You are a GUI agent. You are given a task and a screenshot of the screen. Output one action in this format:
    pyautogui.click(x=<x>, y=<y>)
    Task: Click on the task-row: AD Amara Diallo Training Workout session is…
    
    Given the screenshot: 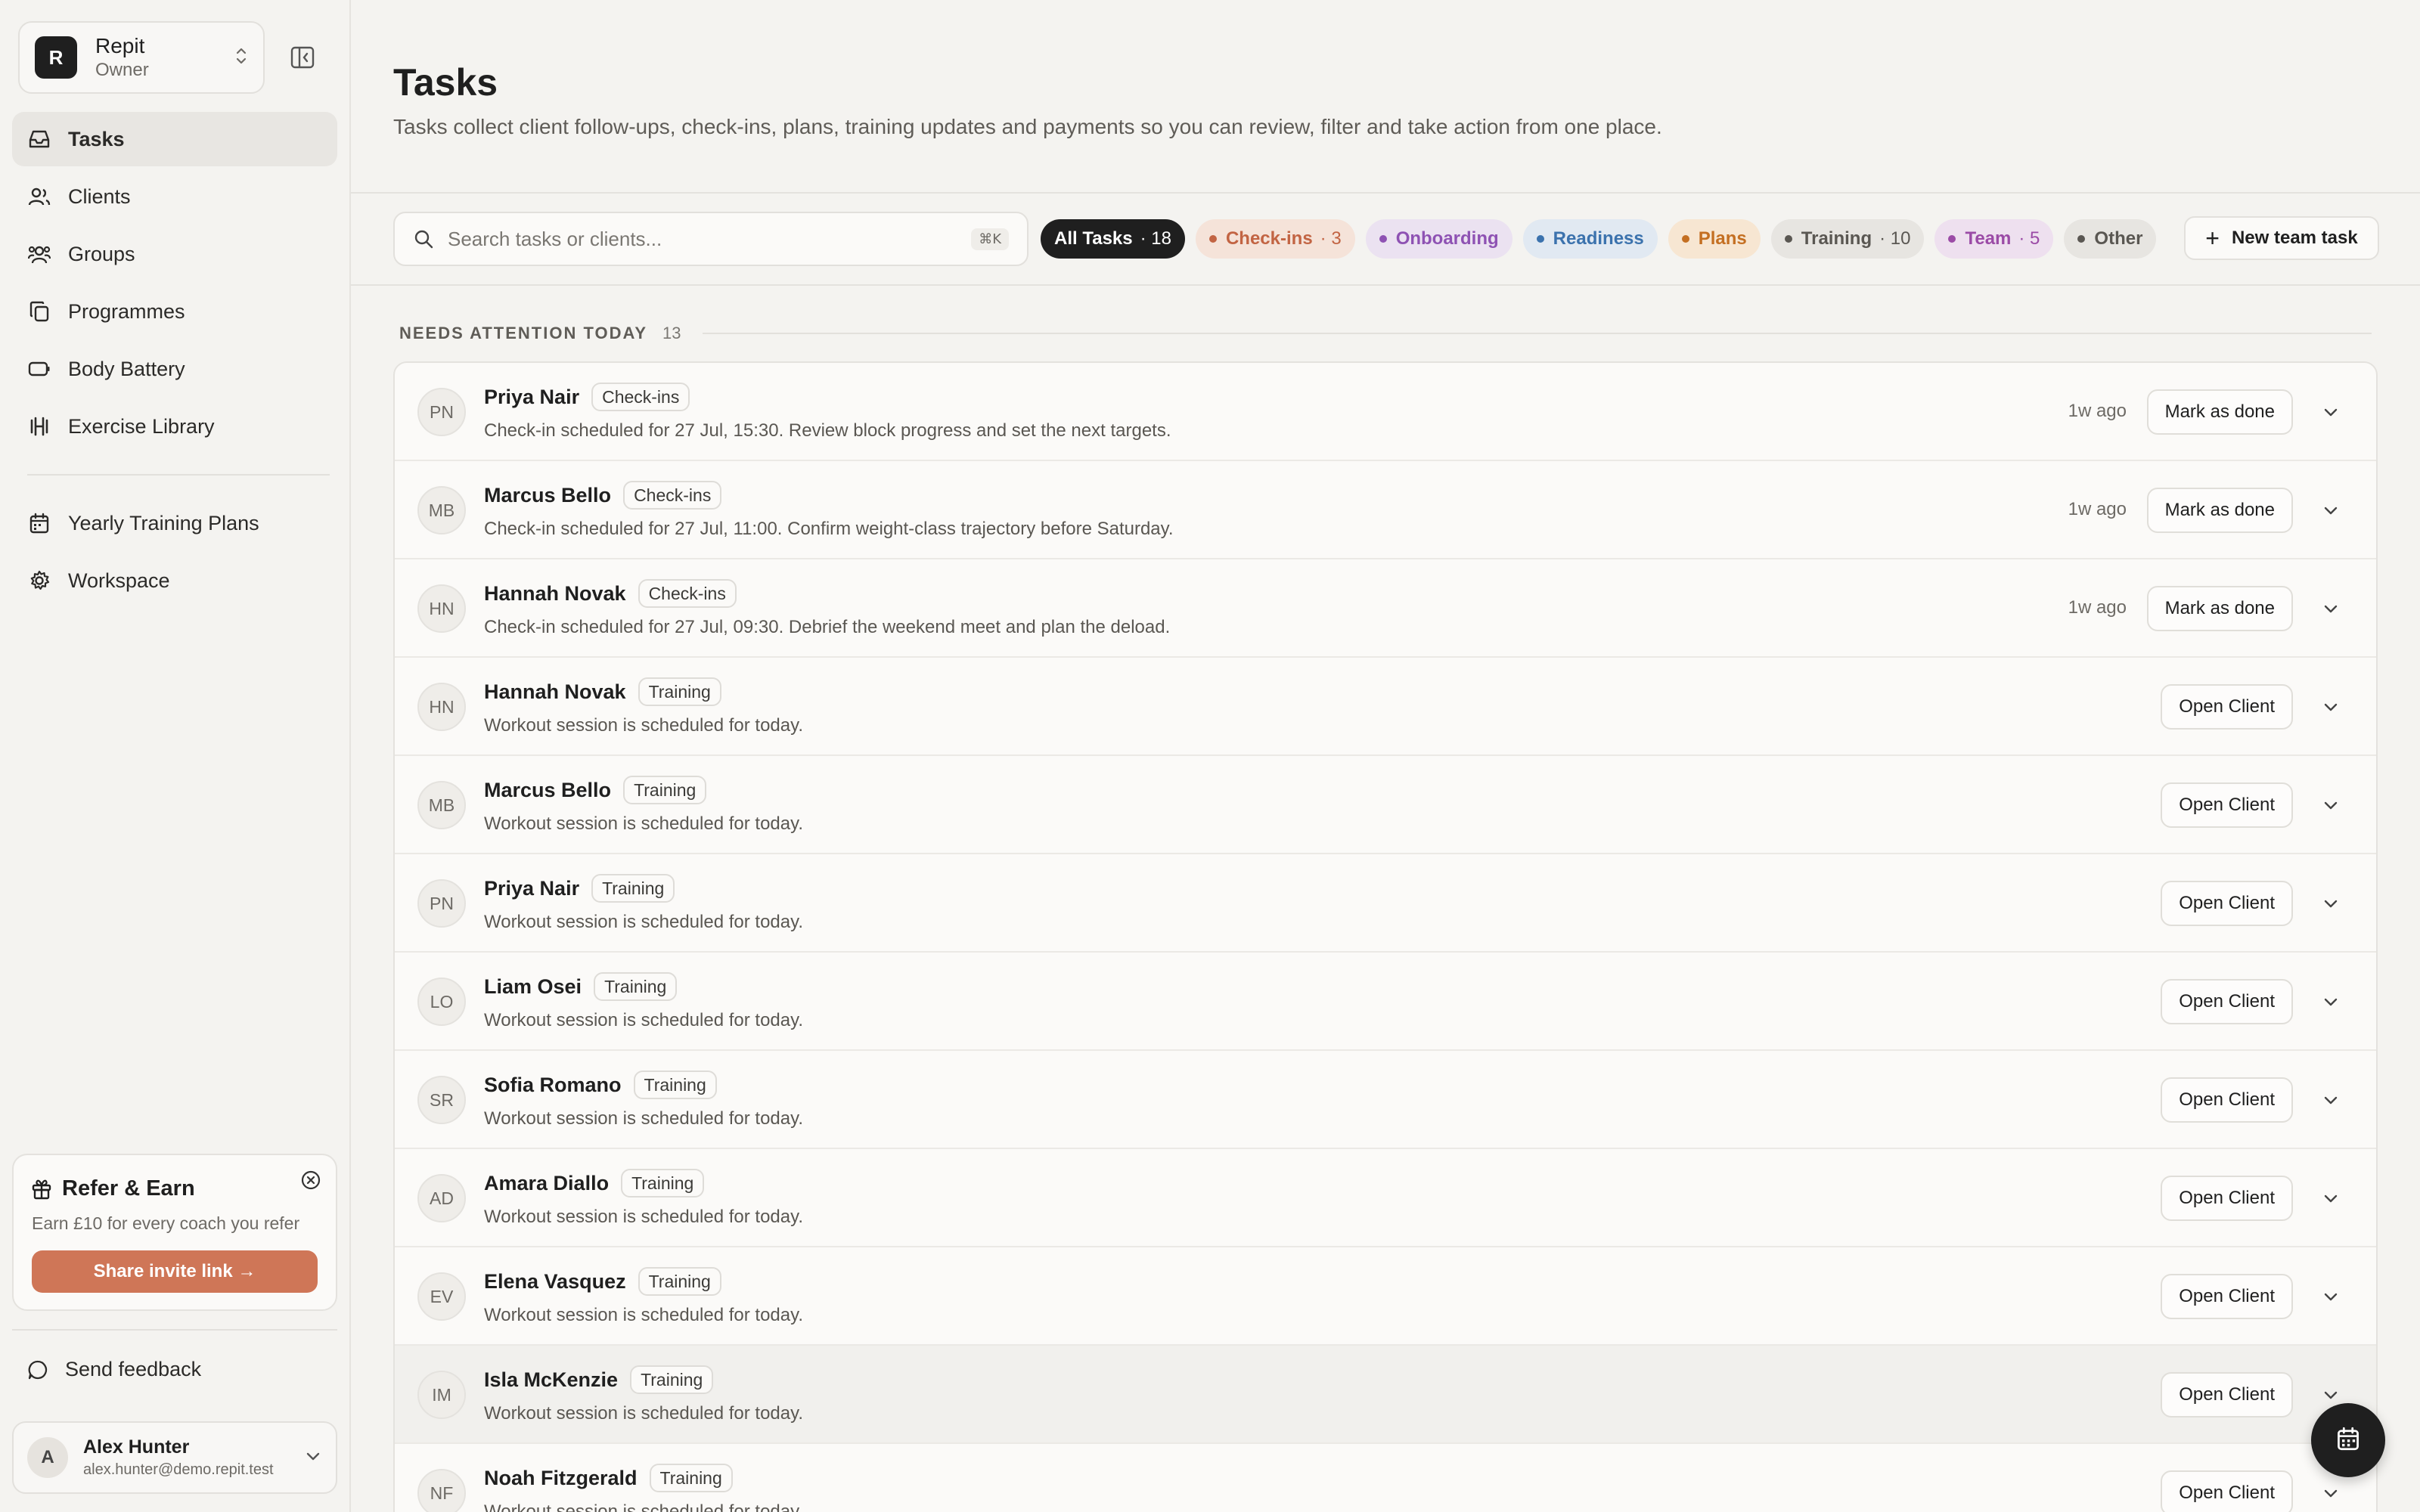 What is the action you would take?
    pyautogui.click(x=1385, y=1198)
    